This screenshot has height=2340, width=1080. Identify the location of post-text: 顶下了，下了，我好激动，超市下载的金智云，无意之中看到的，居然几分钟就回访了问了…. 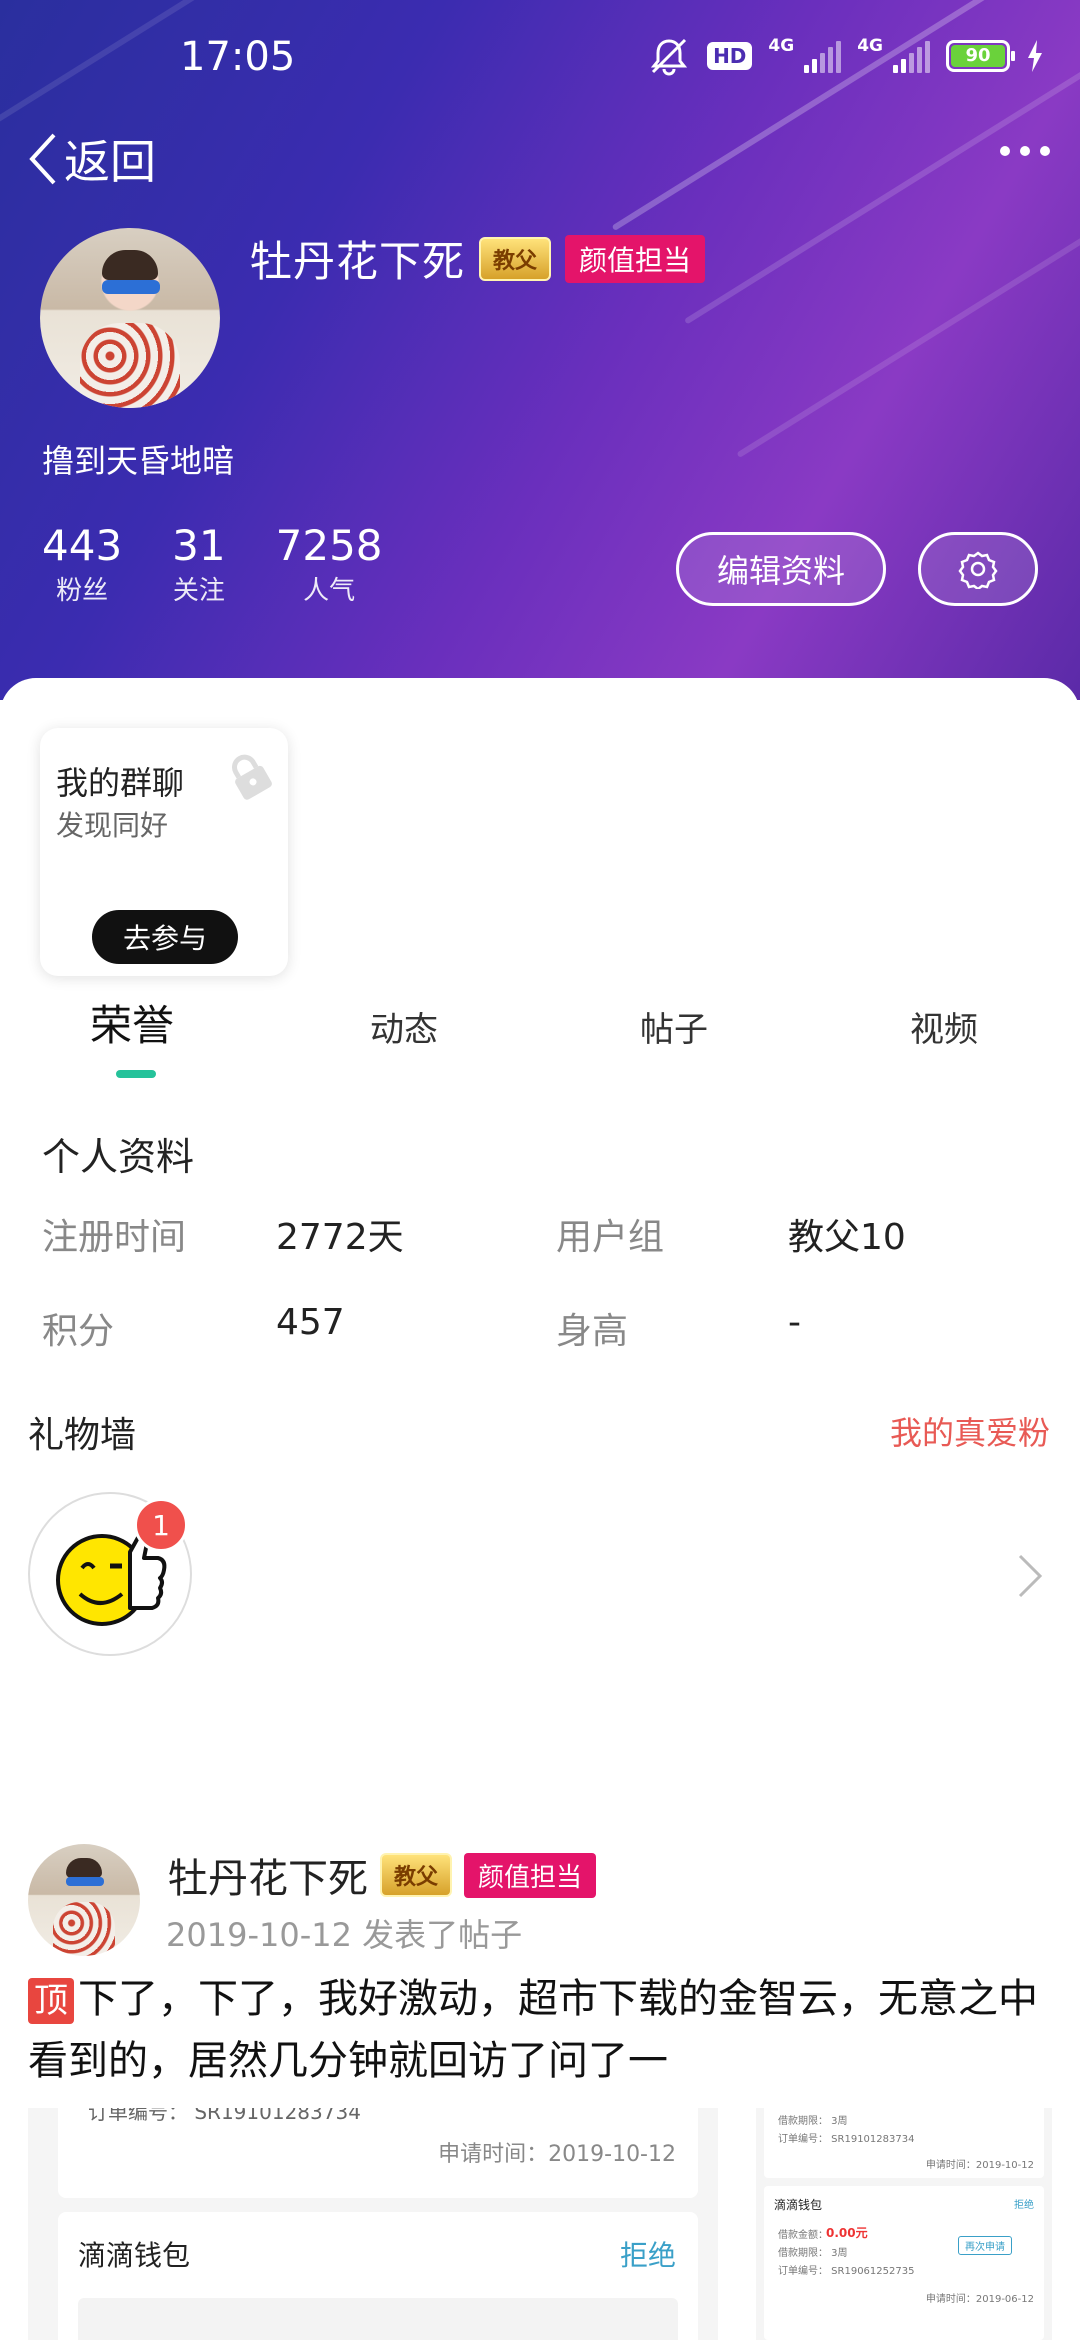
(543, 2030).